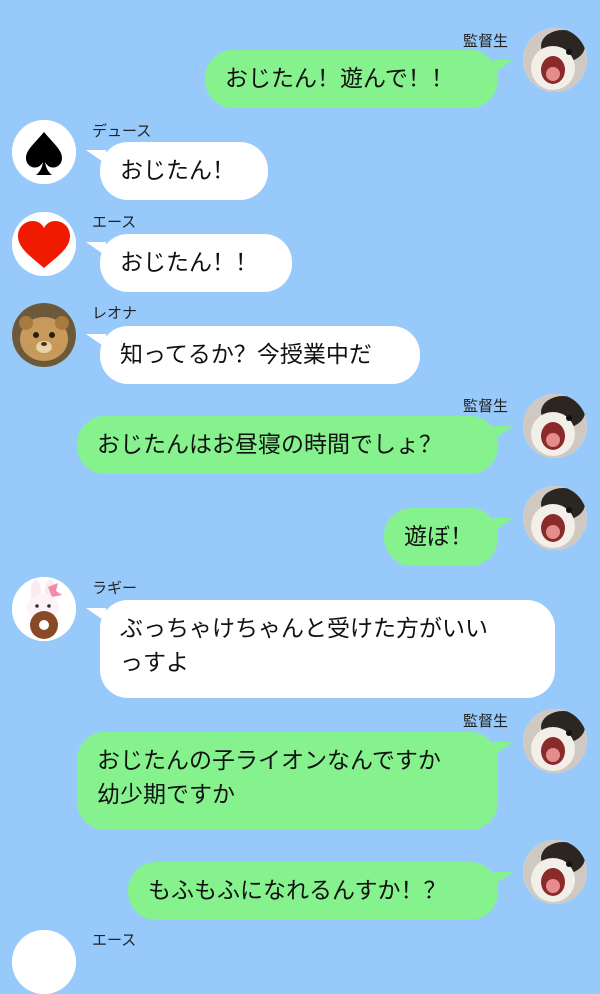 This screenshot has width=600, height=994. What do you see at coordinates (44, 609) in the screenshot?
I see `bunny-donut-avatar` at bounding box center [44, 609].